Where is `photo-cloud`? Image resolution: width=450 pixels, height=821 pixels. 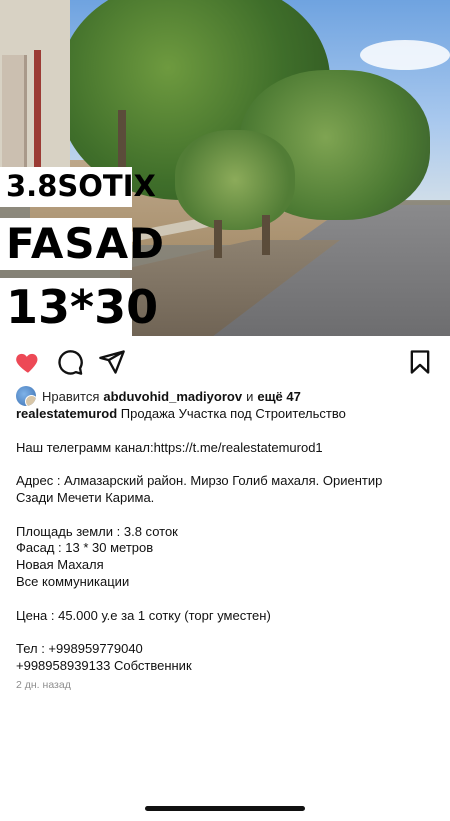
photo-cloud is located at coordinates (405, 55).